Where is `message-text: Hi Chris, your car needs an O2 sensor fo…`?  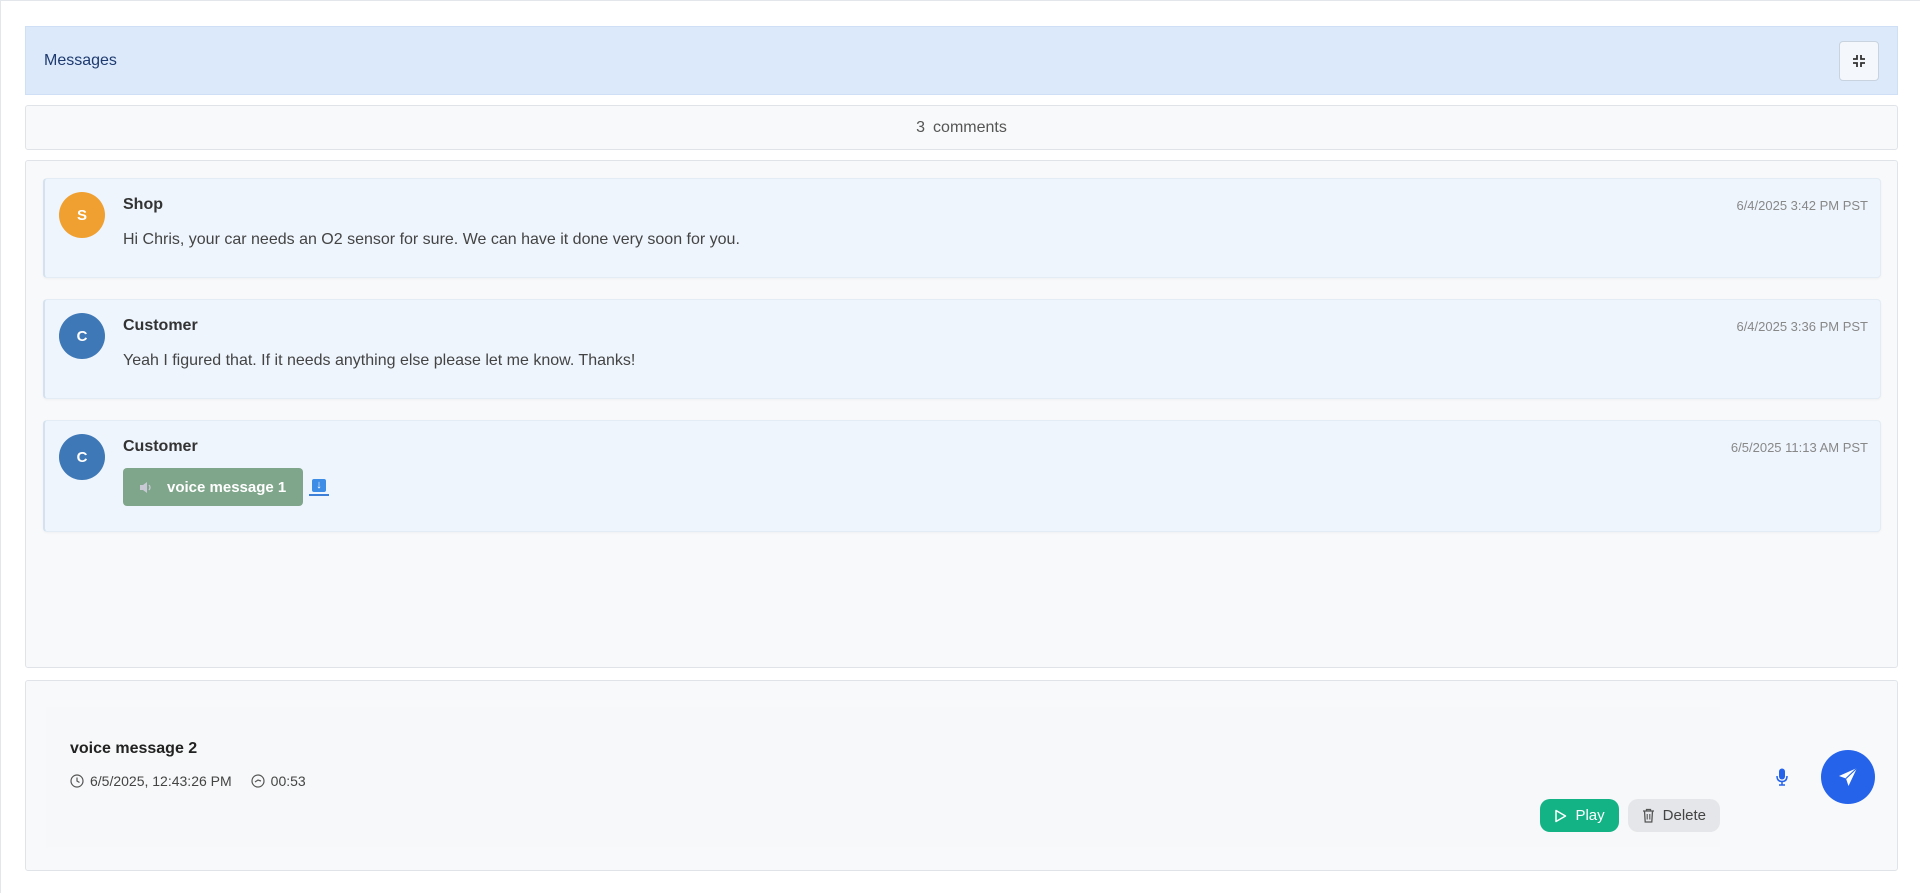 message-text: Hi Chris, your car needs an O2 sensor fo… is located at coordinates (431, 239).